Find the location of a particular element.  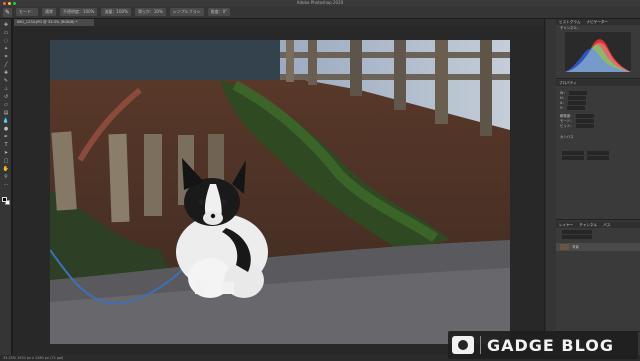

foreground-color-swatch is located at coordinates (4, 199).